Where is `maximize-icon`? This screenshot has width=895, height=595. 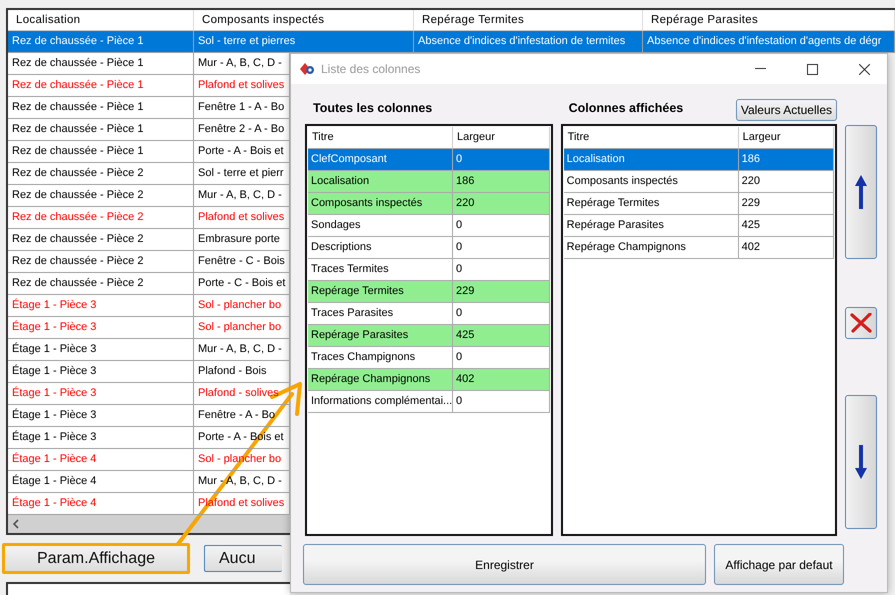
maximize-icon is located at coordinates (812, 69).